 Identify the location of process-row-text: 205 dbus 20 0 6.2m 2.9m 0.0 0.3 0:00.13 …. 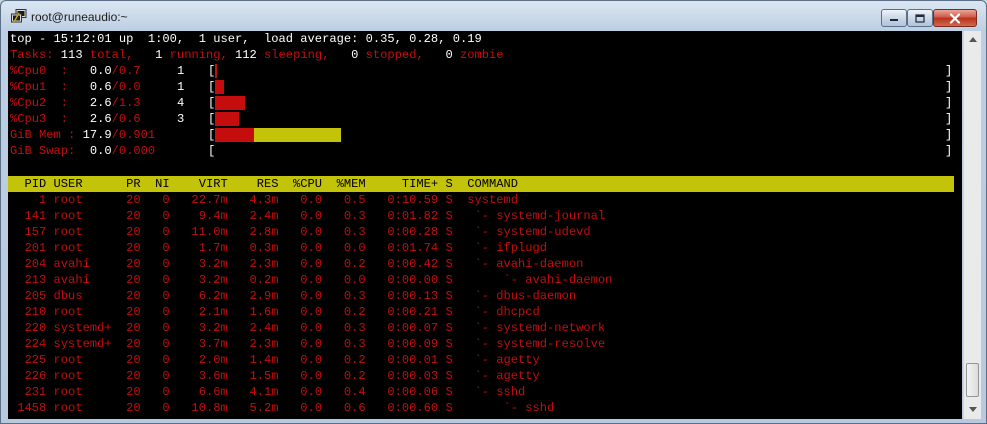
(293, 296).